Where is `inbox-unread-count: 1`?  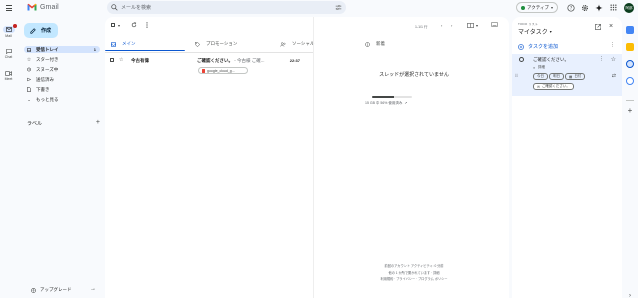 inbox-unread-count: 1 is located at coordinates (94, 49).